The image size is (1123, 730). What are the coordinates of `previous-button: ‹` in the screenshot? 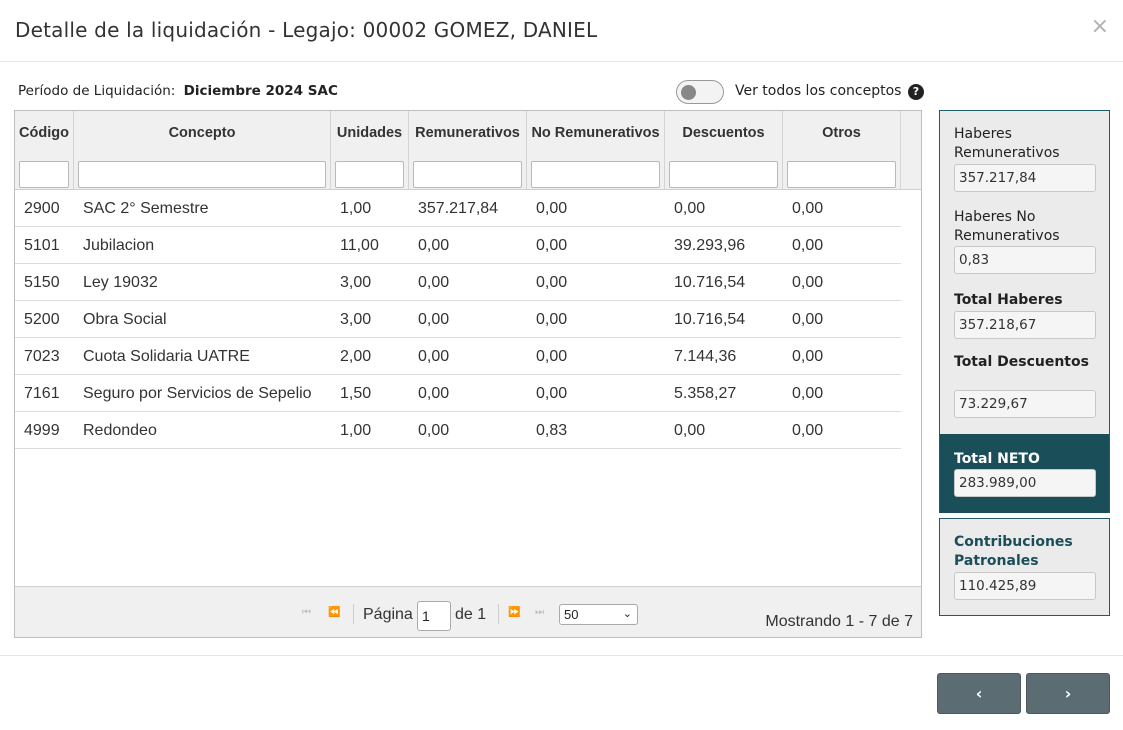 It's located at (979, 693).